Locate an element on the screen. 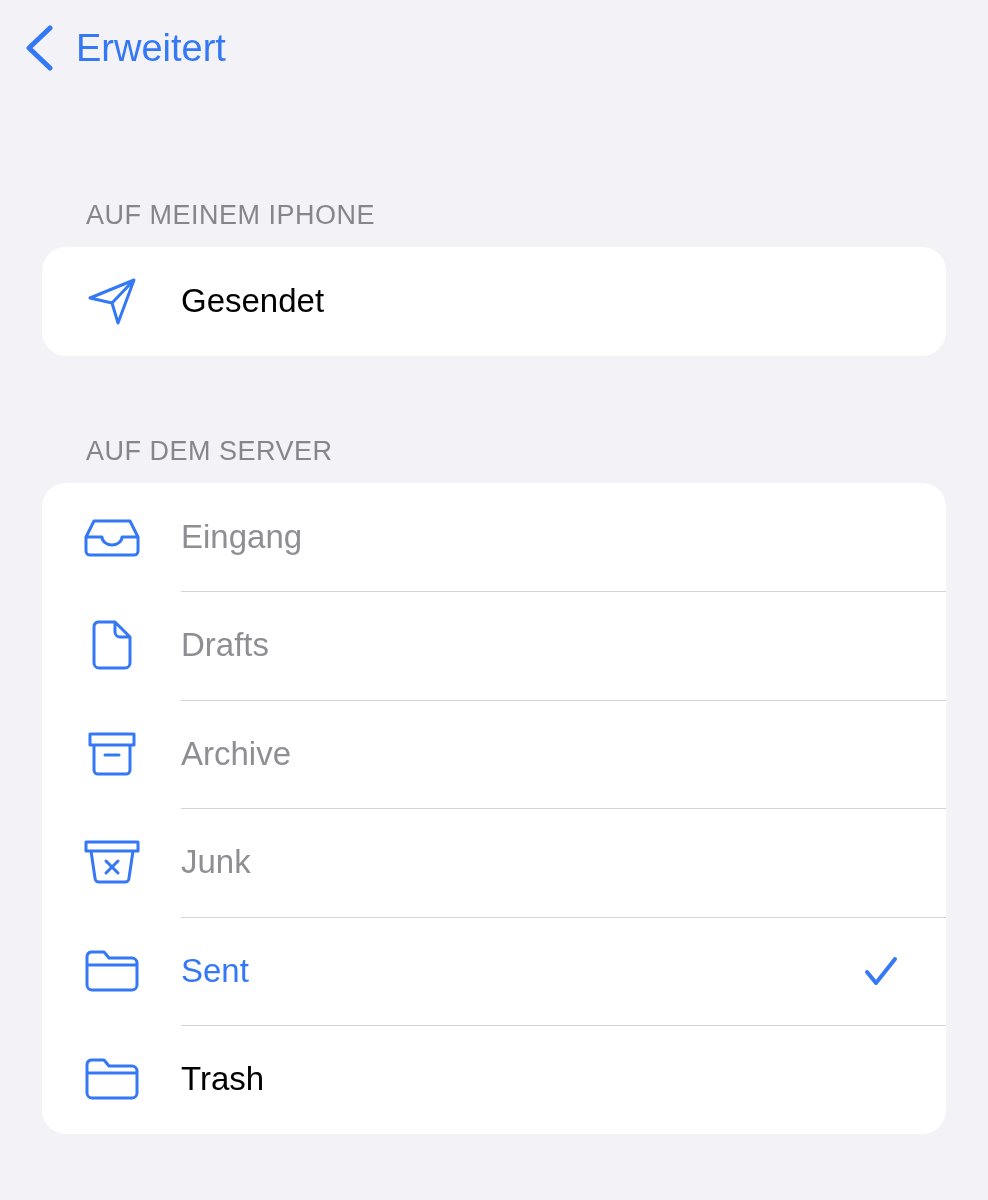  document-icon is located at coordinates (111, 645).